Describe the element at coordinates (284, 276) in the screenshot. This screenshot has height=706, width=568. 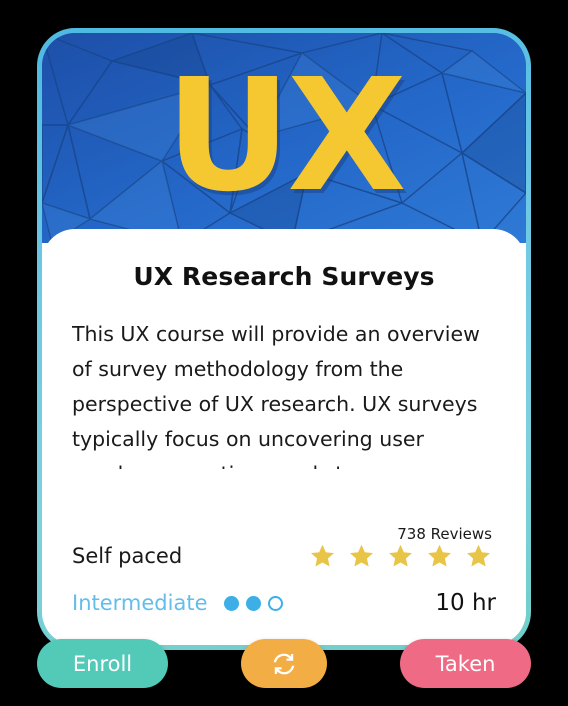
I see `course-title: UX Research Surveys` at that location.